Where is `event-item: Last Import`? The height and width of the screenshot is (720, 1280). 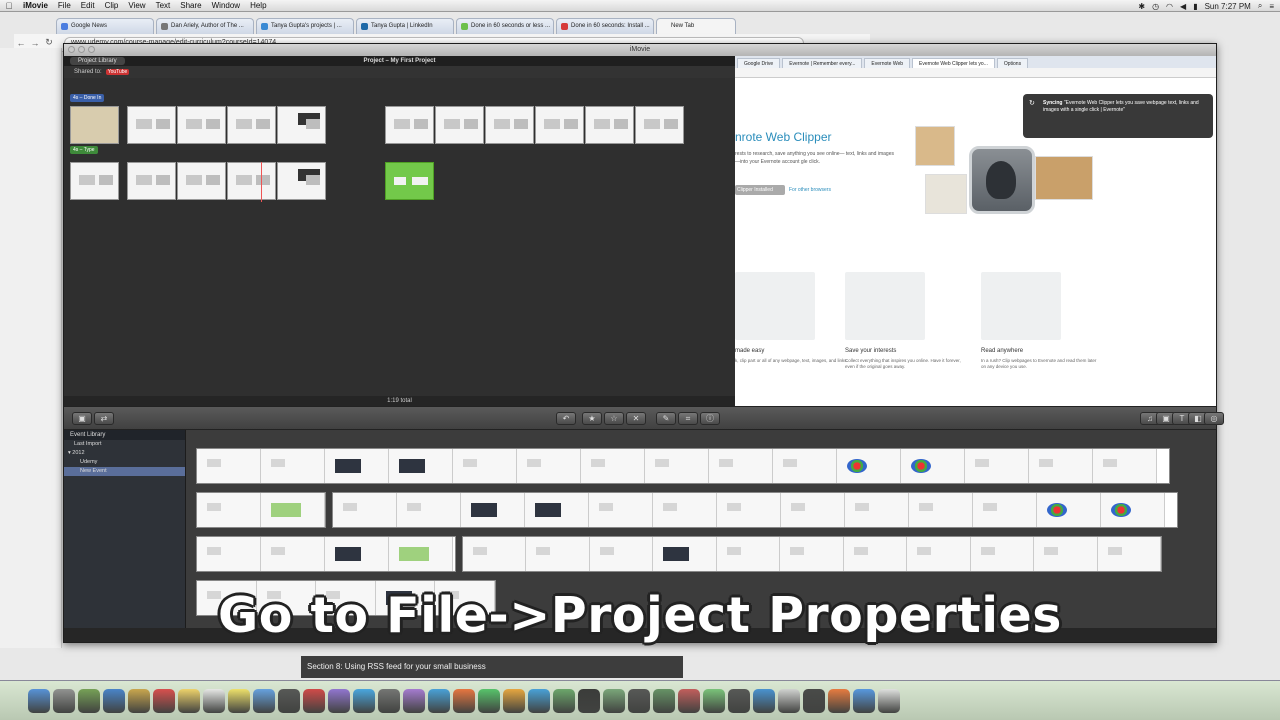
event-item: Last Import is located at coordinates (124, 444).